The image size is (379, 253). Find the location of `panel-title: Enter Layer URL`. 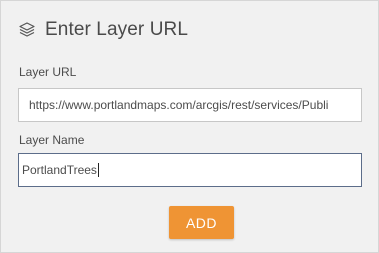

panel-title: Enter Layer URL is located at coordinates (117, 29).